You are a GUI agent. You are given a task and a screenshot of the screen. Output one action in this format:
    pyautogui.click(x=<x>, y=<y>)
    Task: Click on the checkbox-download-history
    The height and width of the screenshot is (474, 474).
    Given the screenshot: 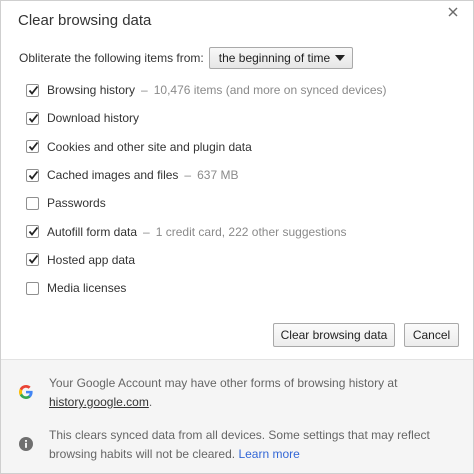 What is the action you would take?
    pyautogui.click(x=32, y=118)
    